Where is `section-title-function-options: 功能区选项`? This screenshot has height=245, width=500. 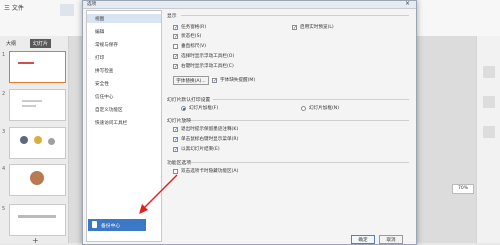 section-title-function-options: 功能区选项 is located at coordinates (179, 163).